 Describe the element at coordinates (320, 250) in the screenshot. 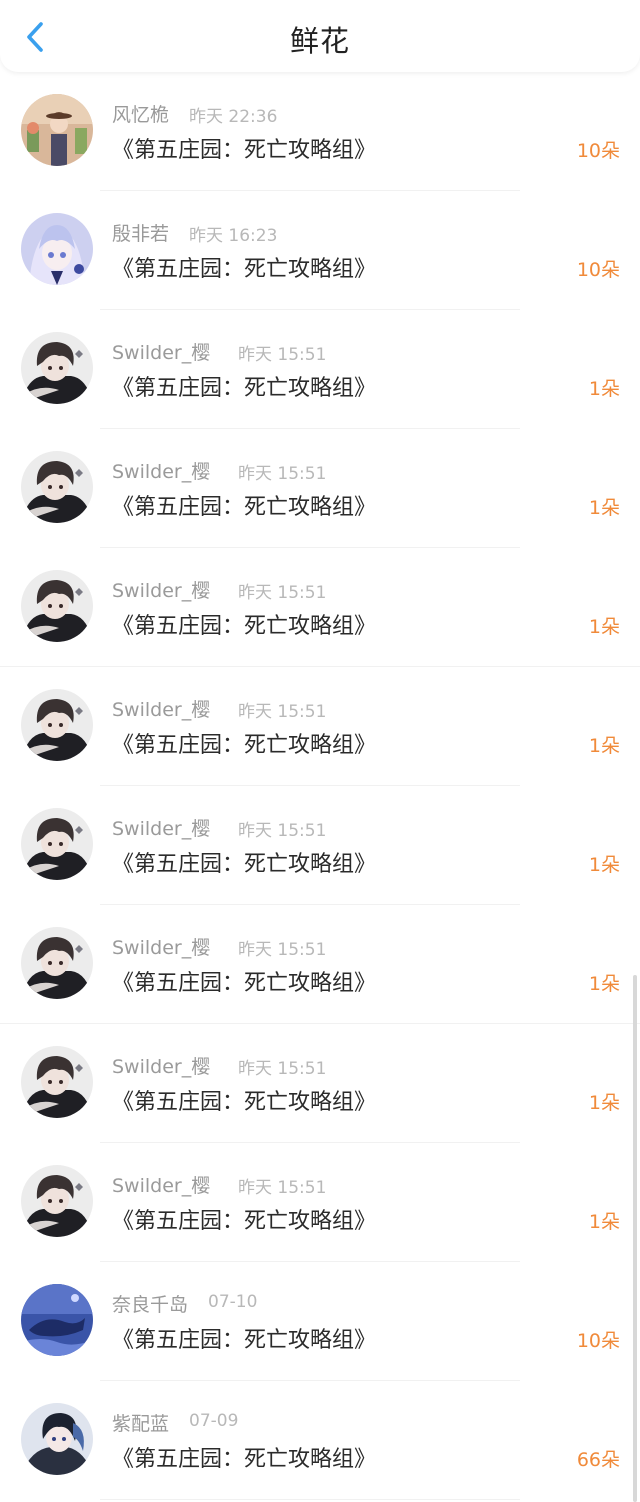

I see `flower-record-row: 殷非若 昨天 16:23 《第五庄园：死亡攻略组》 10朵` at that location.